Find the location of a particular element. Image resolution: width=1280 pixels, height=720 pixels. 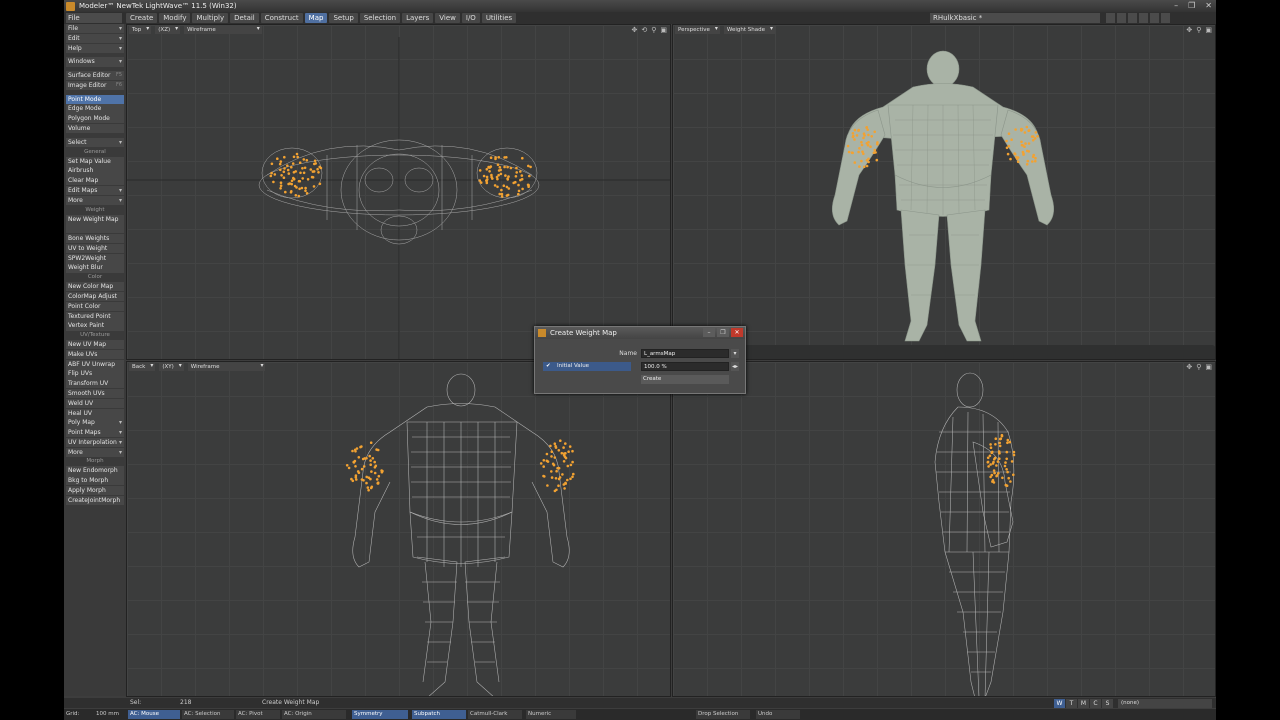

sidebar-item-point-mode: Point Mode is located at coordinates (95, 99).